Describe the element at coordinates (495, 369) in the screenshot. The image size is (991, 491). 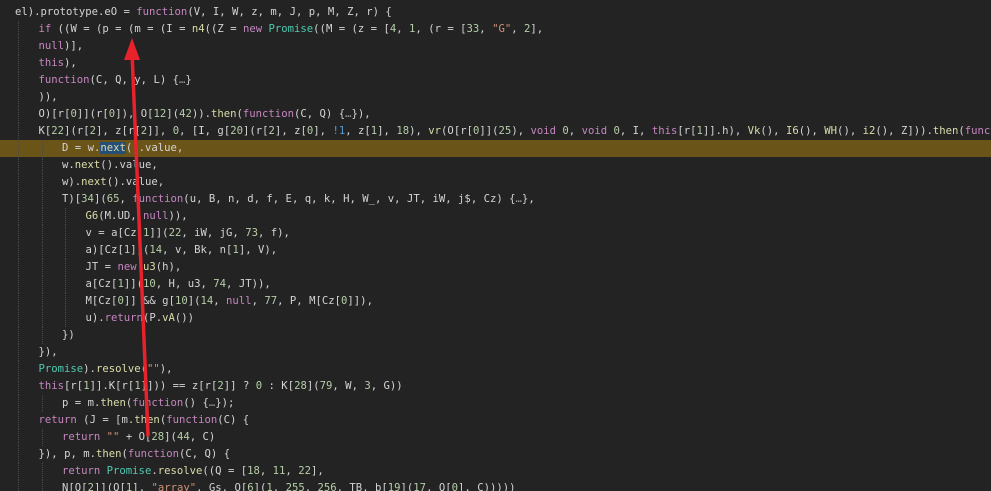
I see `code-line: Promise).resolve(""),` at that location.